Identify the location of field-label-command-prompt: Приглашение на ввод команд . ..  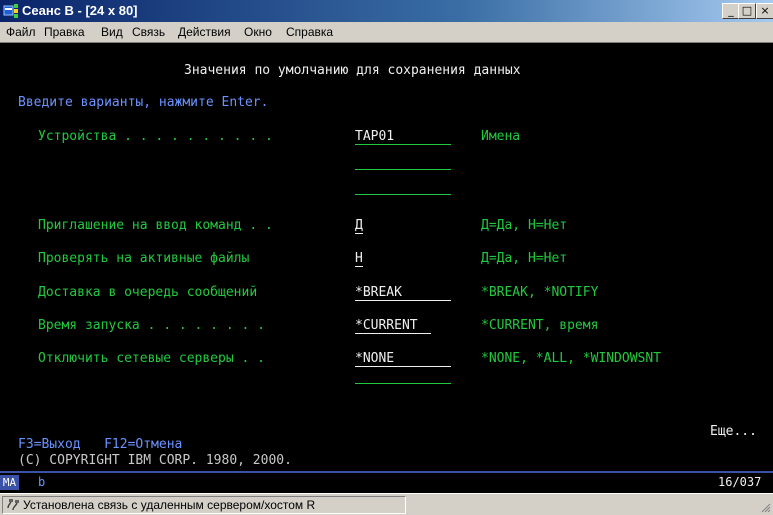
(155, 225).